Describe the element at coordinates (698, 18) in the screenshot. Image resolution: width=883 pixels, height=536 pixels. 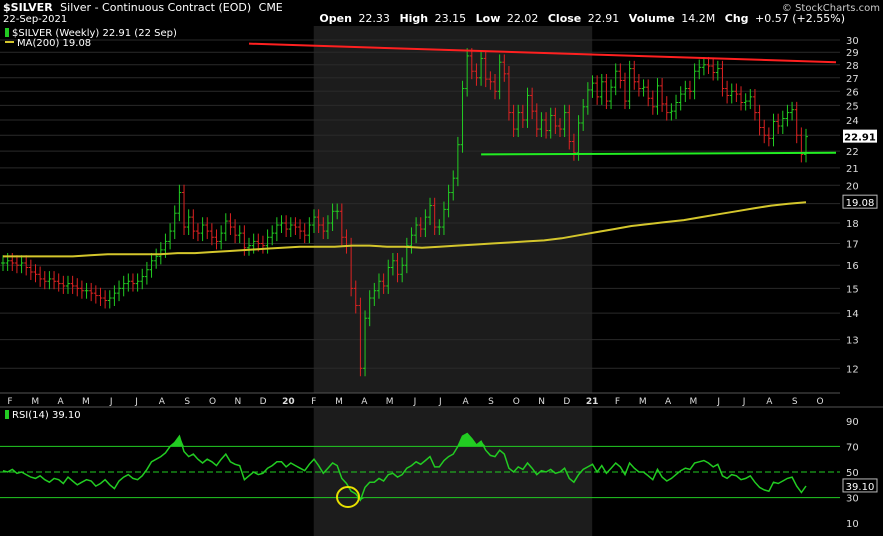
I see `volume-value: 14.2M` at that location.